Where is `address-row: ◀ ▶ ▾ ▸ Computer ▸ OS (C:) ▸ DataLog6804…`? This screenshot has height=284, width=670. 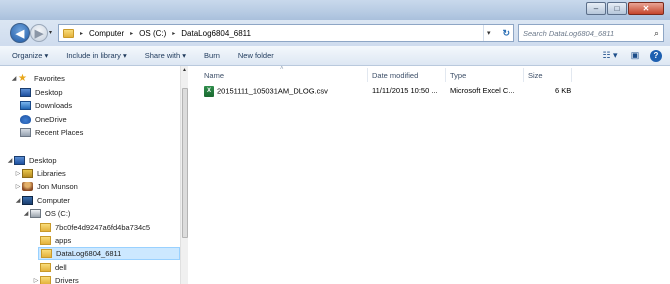
address-row: ◀ ▶ ▾ ▸ Computer ▸ OS (C:) ▸ DataLog6804… is located at coordinates (335, 33).